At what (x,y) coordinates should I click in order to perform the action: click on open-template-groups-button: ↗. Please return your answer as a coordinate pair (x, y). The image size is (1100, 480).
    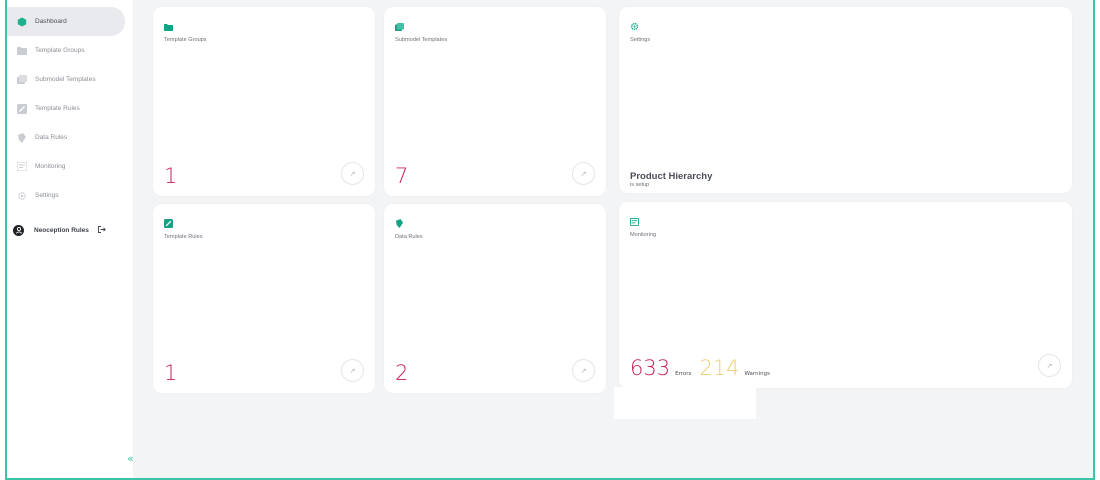
    Looking at the image, I should click on (352, 173).